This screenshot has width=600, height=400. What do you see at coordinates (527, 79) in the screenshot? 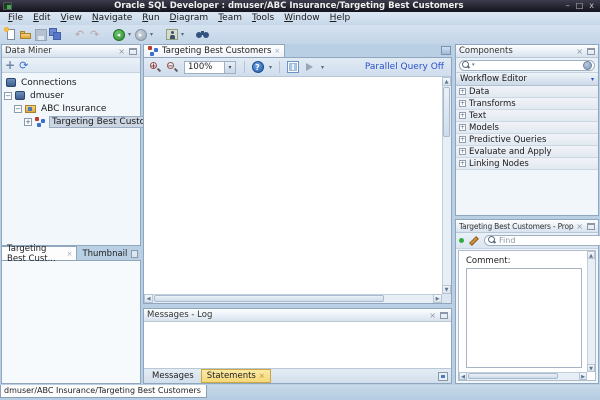
I see `workflow-editor-selector: Workflow Editor ▾` at bounding box center [527, 79].